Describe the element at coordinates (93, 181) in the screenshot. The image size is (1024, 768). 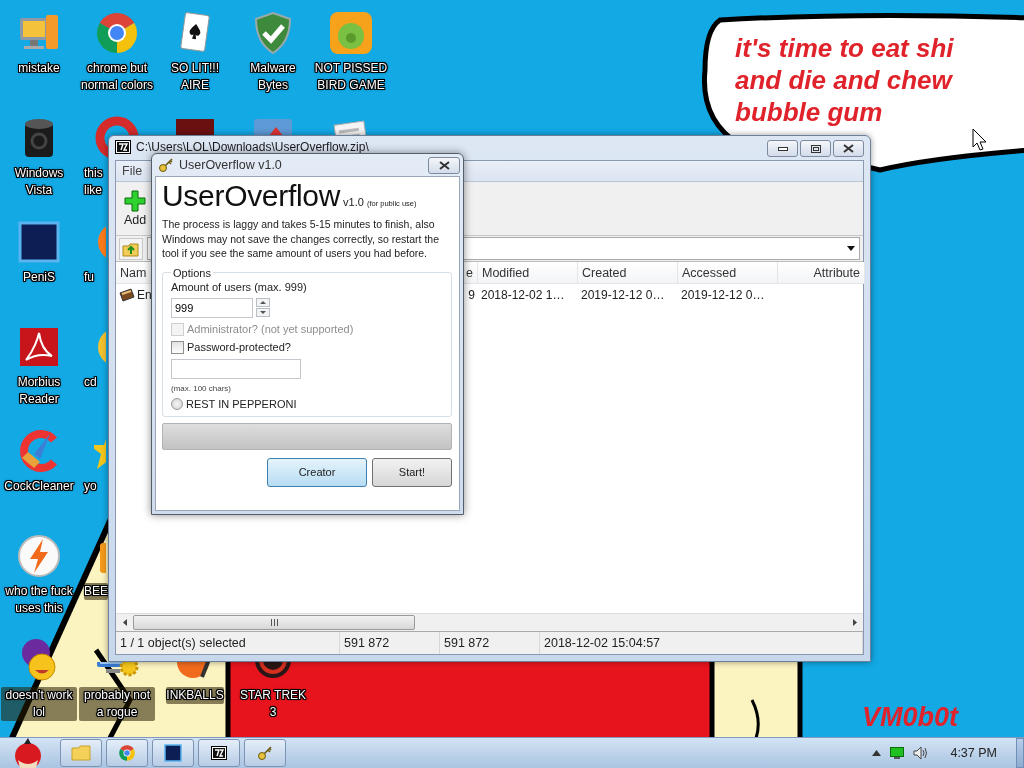
I see `icon-label: this like` at that location.